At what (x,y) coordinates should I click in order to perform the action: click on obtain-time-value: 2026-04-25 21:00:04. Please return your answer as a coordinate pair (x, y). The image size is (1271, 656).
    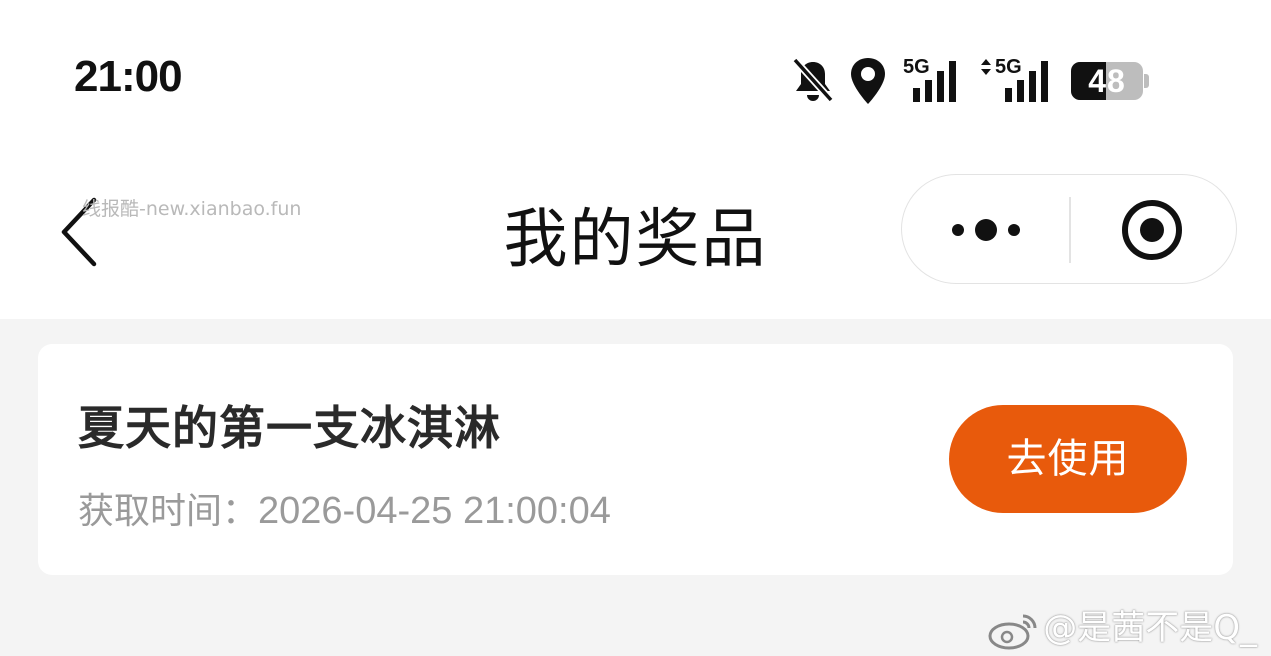
    Looking at the image, I should click on (434, 511).